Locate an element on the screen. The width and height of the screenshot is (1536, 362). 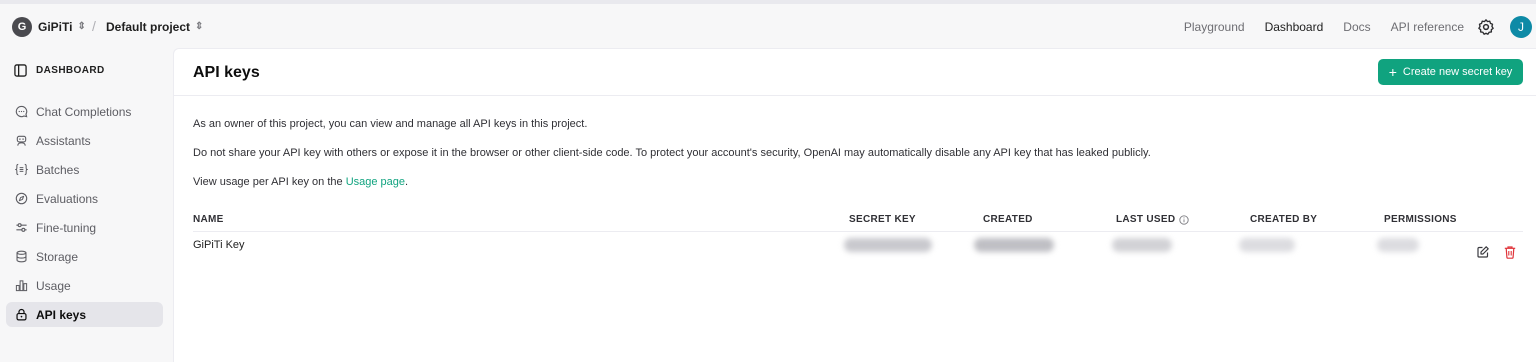
project-switcher: Default project ⇕ is located at coordinates (154, 27).